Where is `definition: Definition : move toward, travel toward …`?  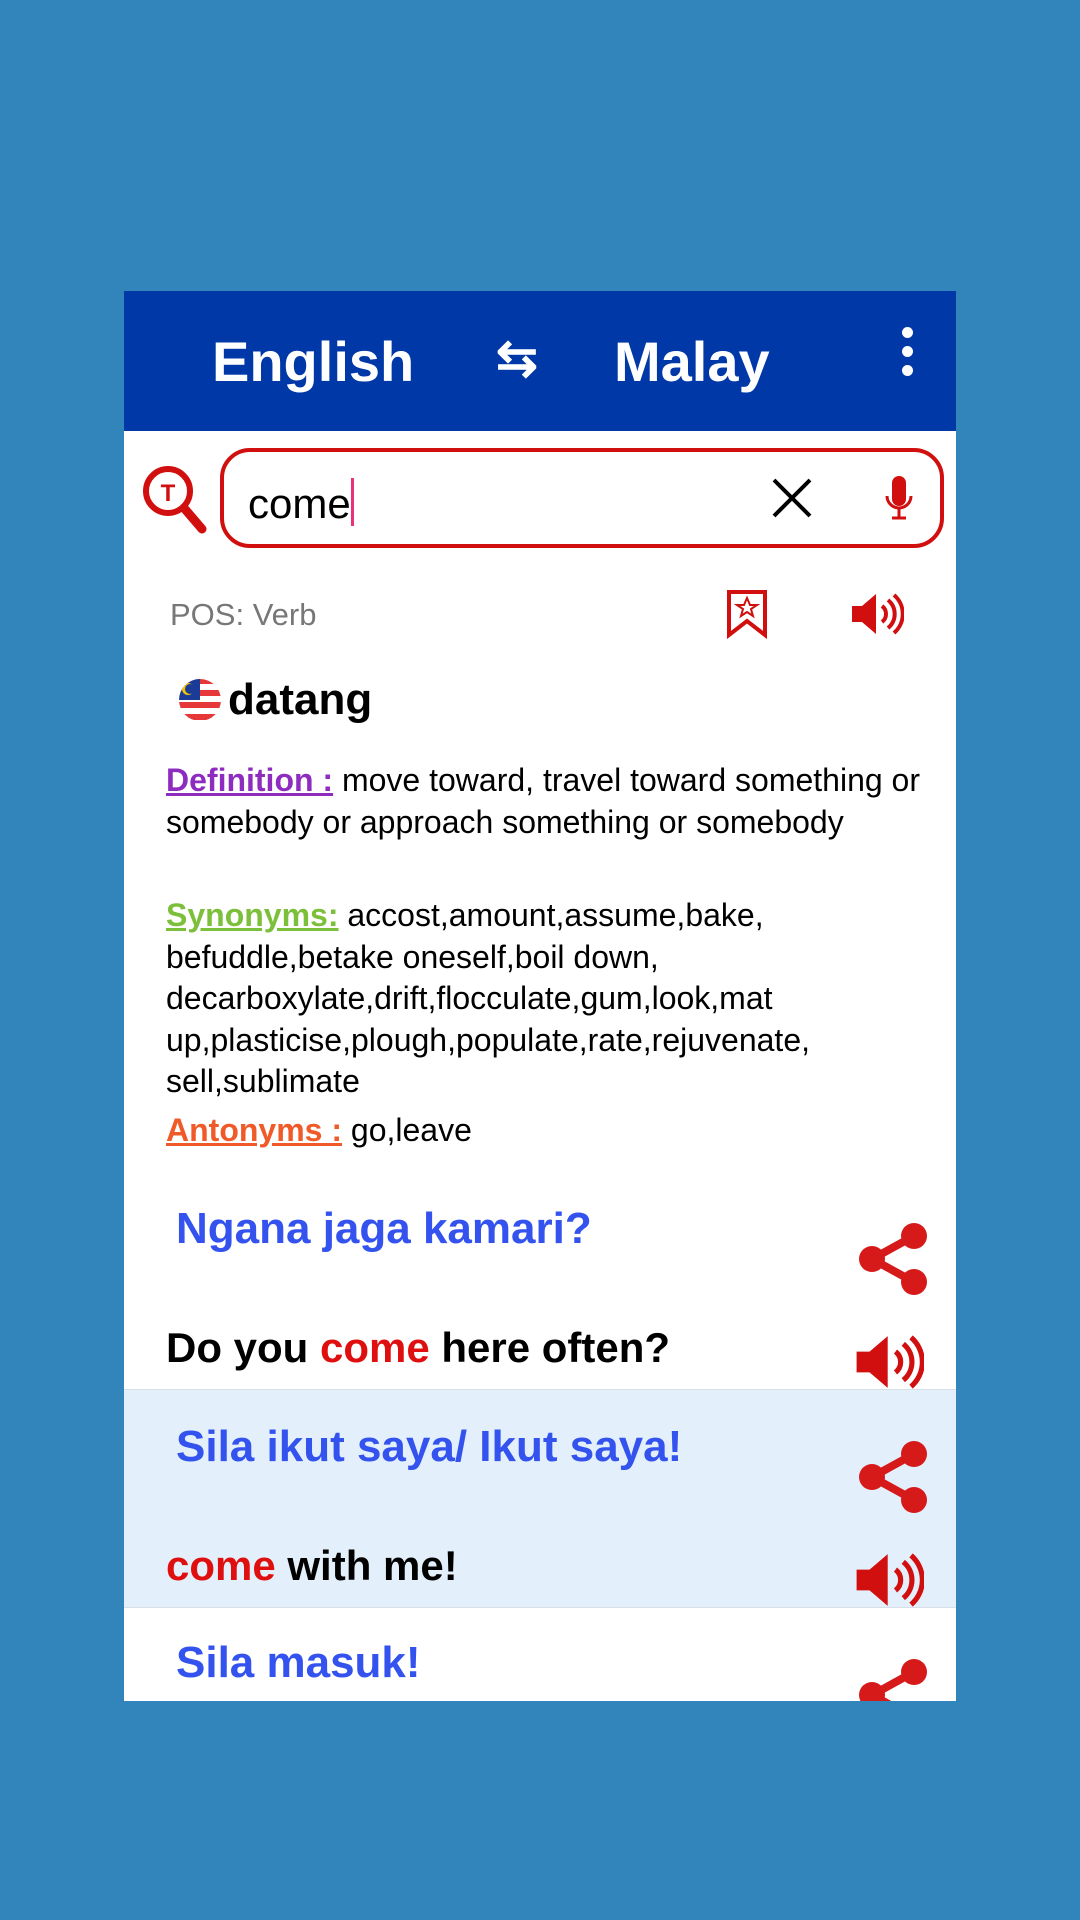 definition: Definition : move toward, travel toward … is located at coordinates (551, 801).